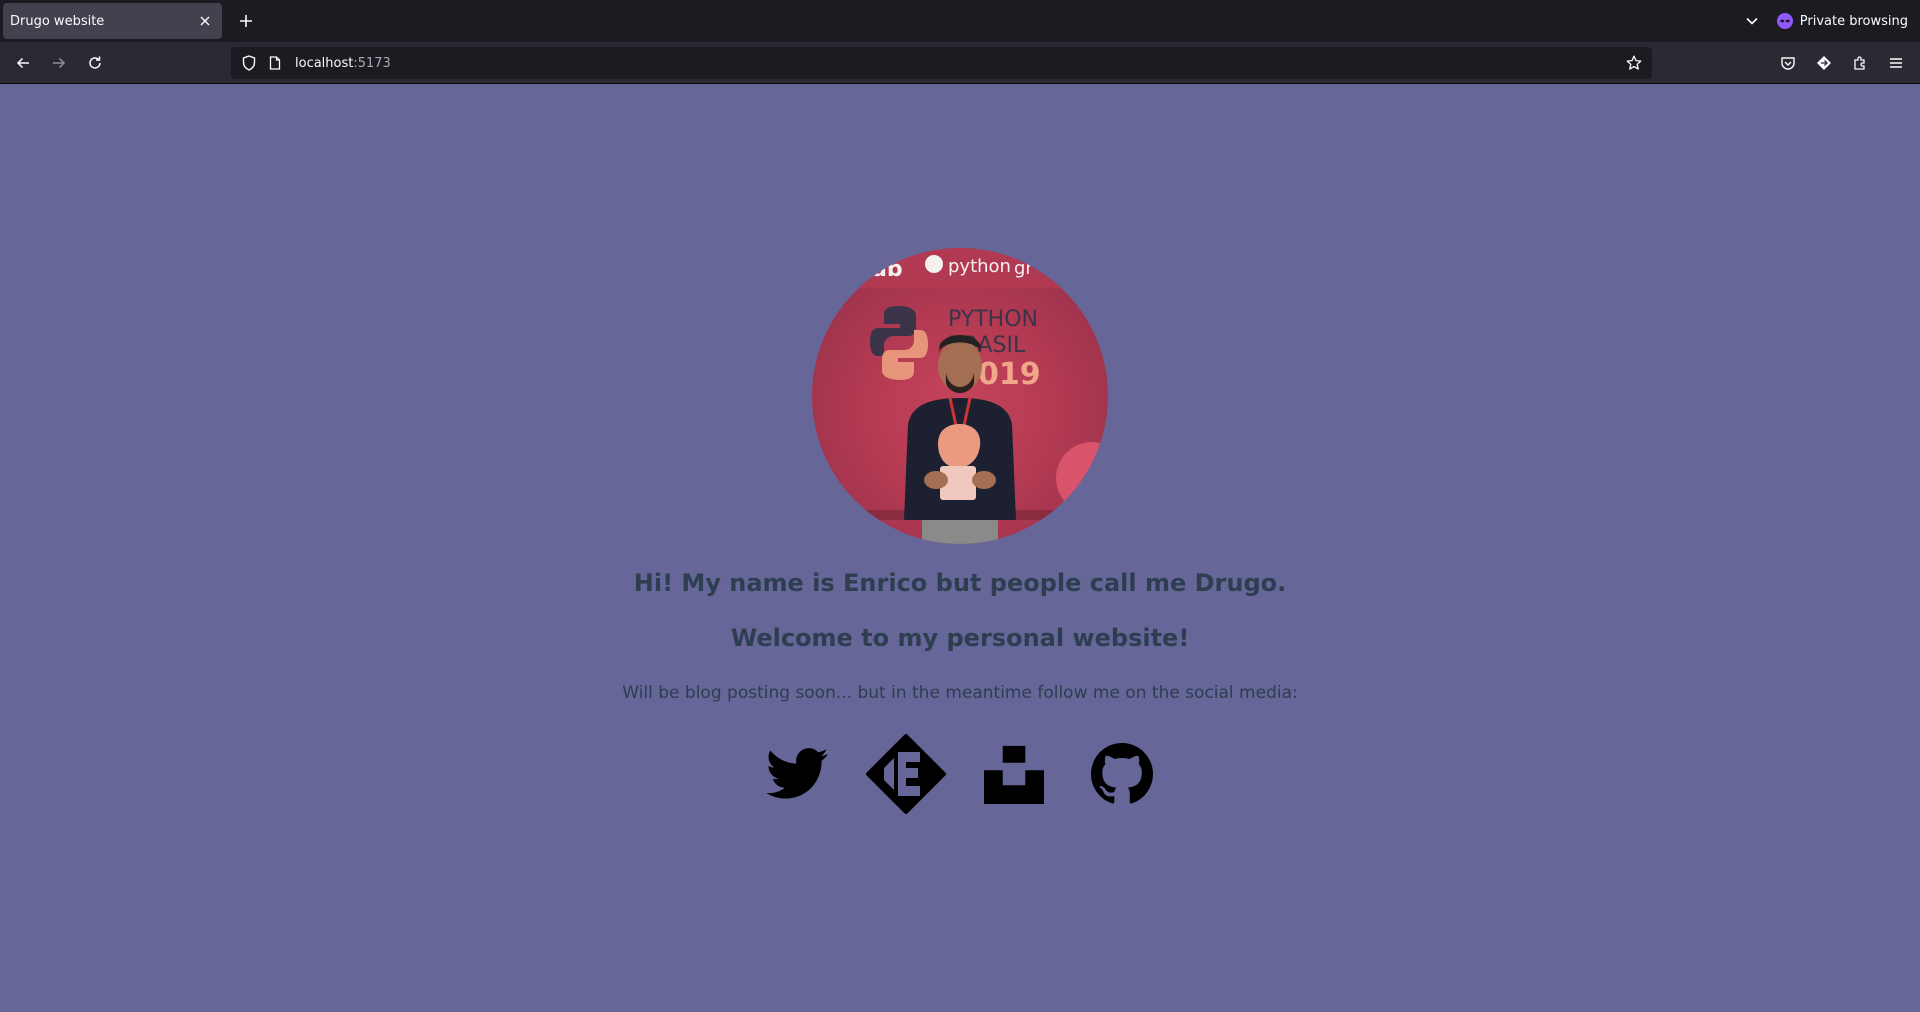 This screenshot has width=1920, height=1012. I want to click on profile-photo-illustration: ab python gr PYTHON BRASIL 019, so click(960, 396).